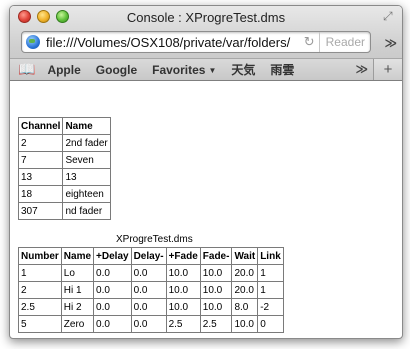  I want to click on table-row: 18 eighteen, so click(64, 194).